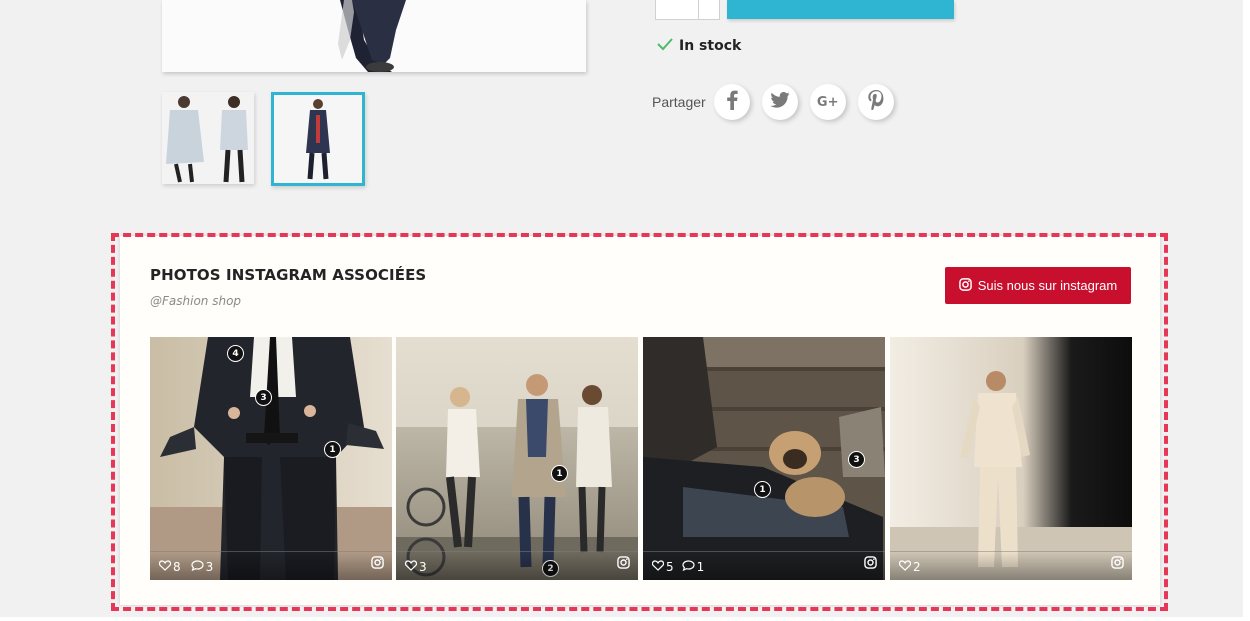  I want to click on pinterest-icon, so click(876, 102).